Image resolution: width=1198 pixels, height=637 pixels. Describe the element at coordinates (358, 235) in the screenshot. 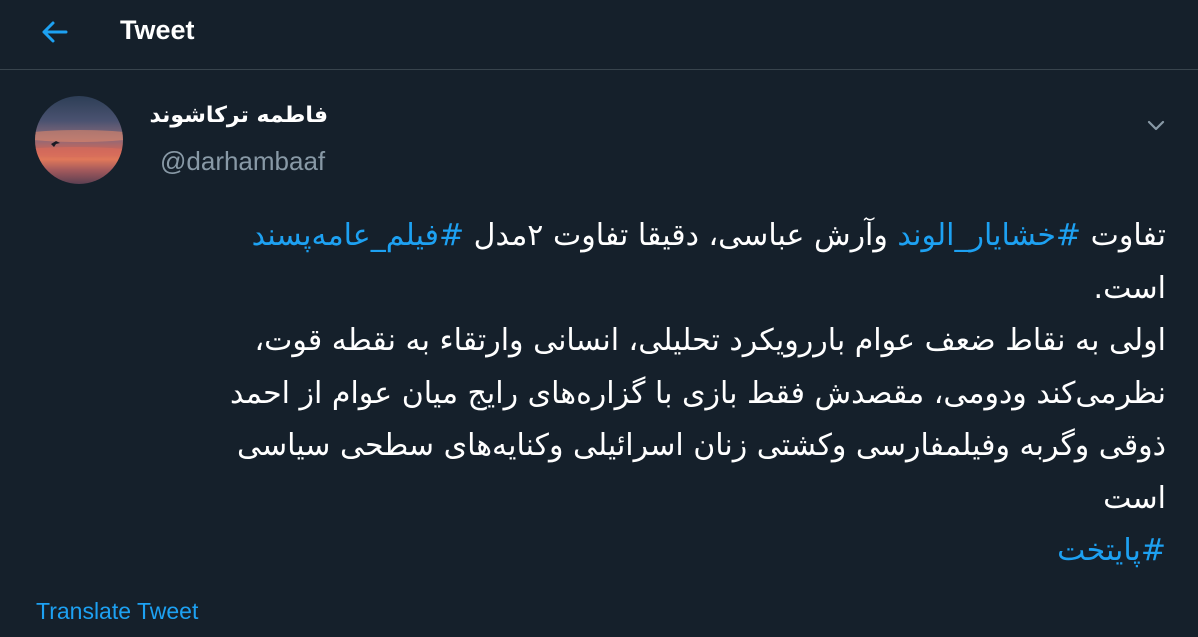

I see `hashtag-link: #فیلم_عامه‌پسند` at that location.